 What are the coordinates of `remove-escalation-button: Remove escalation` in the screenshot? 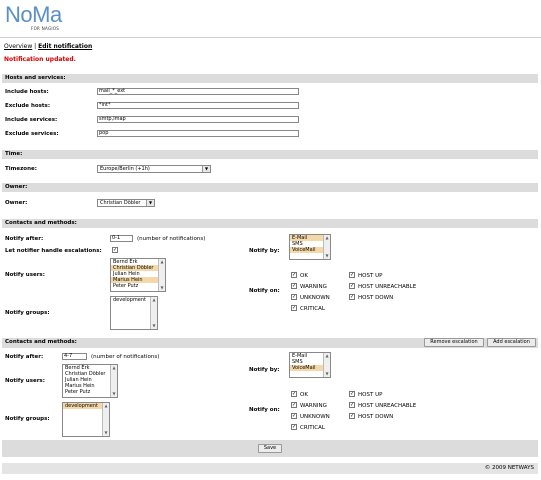 It's located at (454, 342).